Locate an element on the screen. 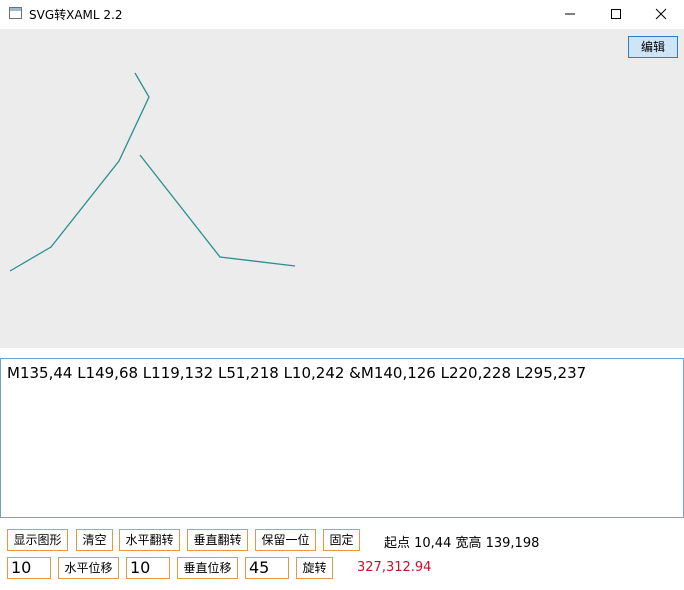 This screenshot has height=590, width=684. minimize-button is located at coordinates (570, 14).